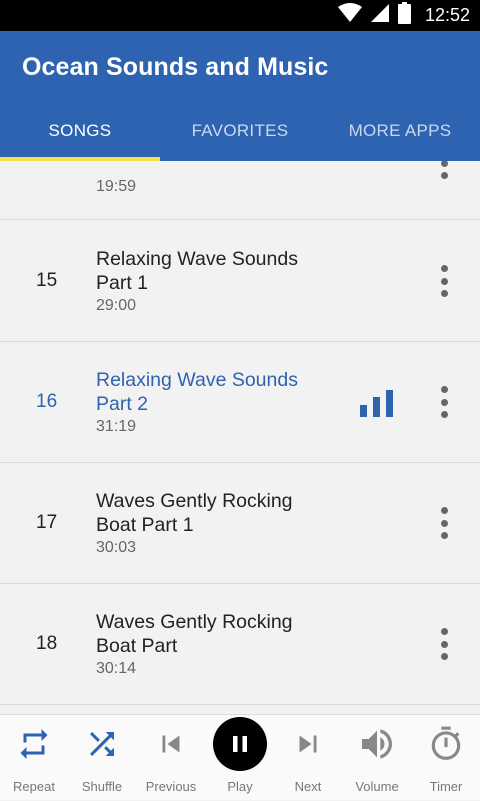 This screenshot has height=801, width=480. Describe the element at coordinates (400, 131) in the screenshot. I see `tab-more-apps: MORE APPS` at that location.